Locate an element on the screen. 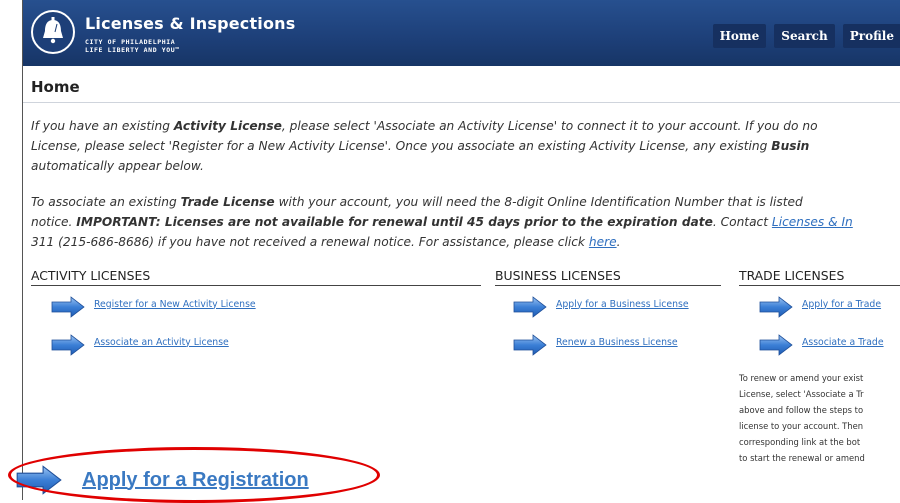 The image size is (900, 503). intro-text-segment: automatically appear below. is located at coordinates (117, 166).